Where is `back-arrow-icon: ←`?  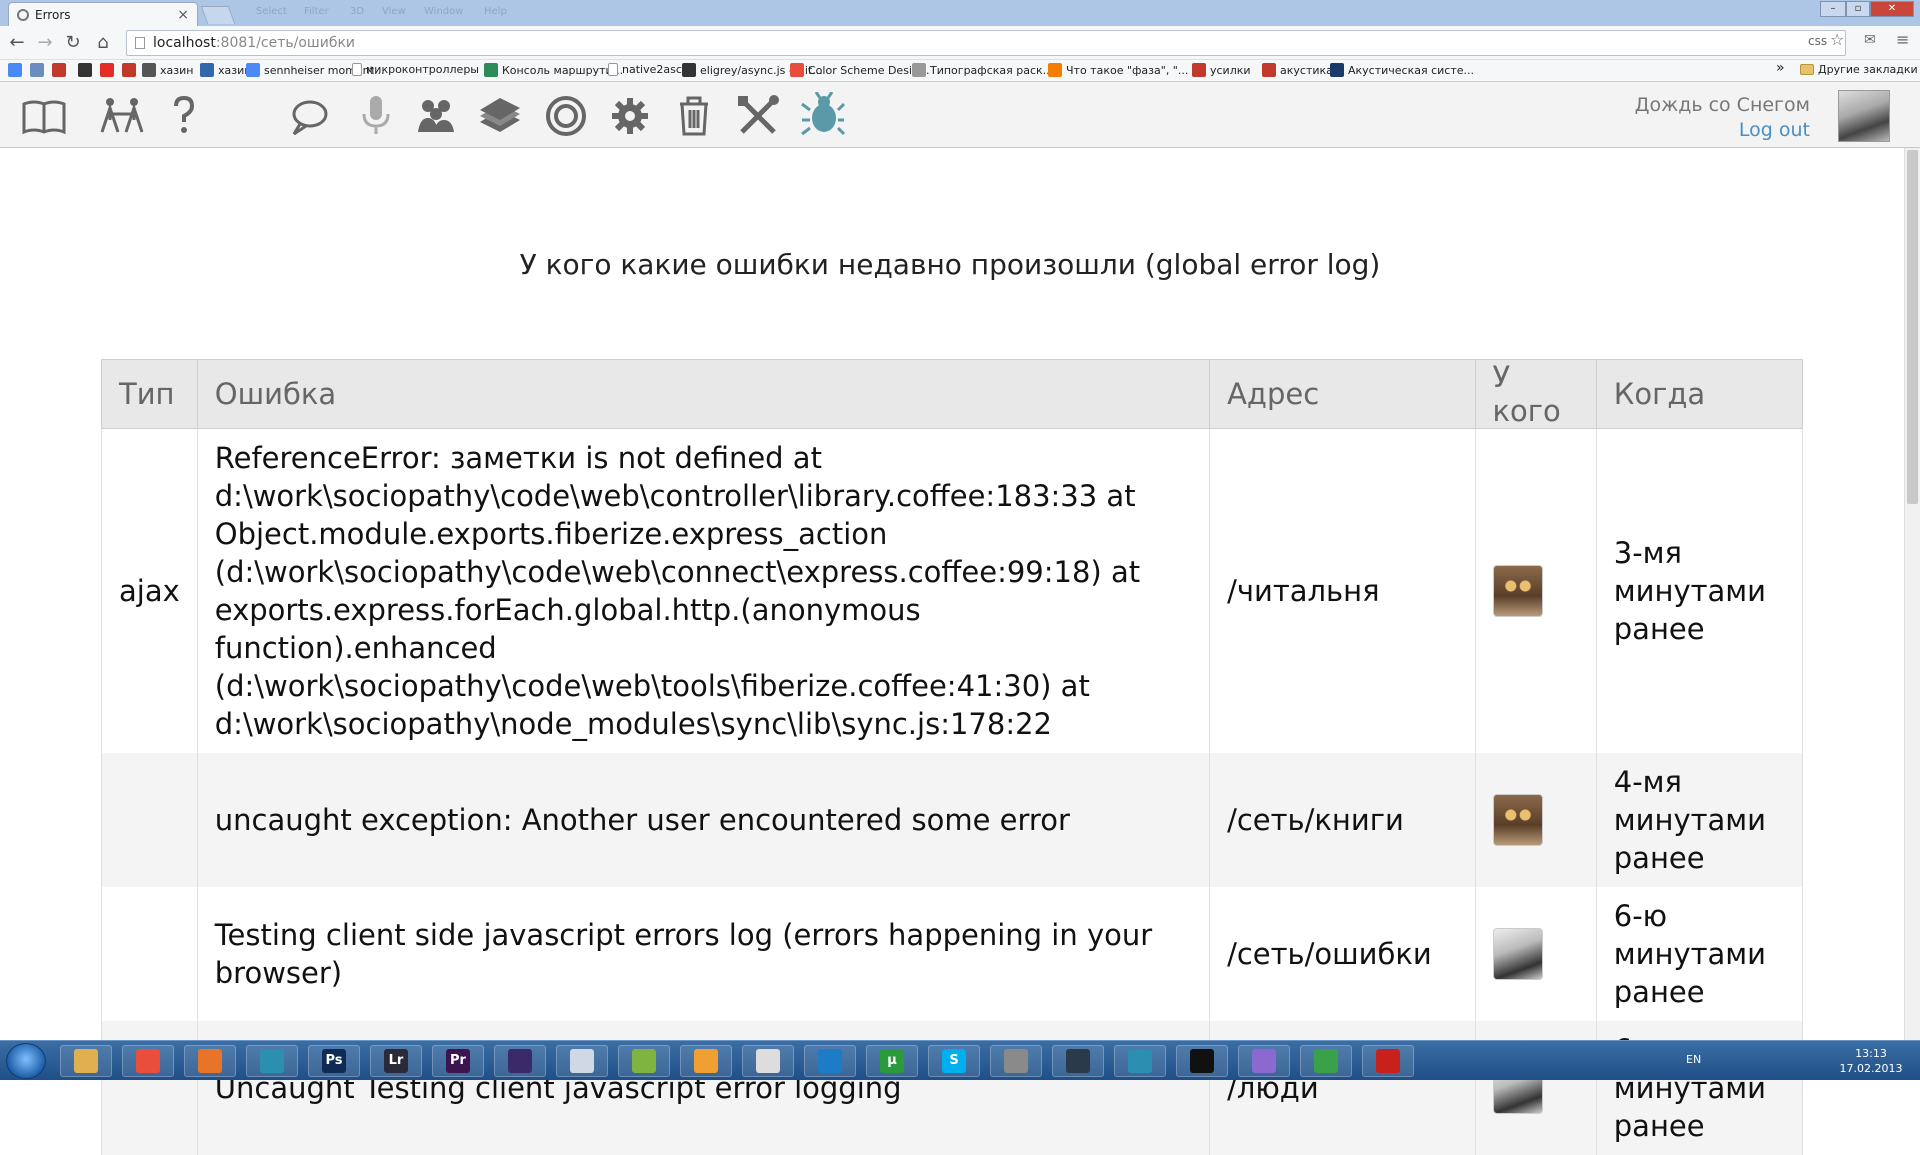
back-arrow-icon: ← is located at coordinates (17, 43).